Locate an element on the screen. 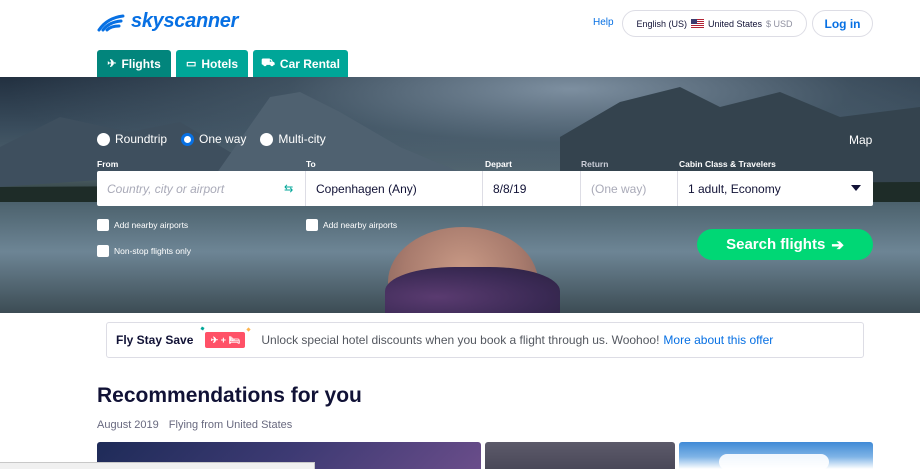 This screenshot has height=469, width=920. tab-car-rental: ⛟ Car Rental is located at coordinates (300, 63).